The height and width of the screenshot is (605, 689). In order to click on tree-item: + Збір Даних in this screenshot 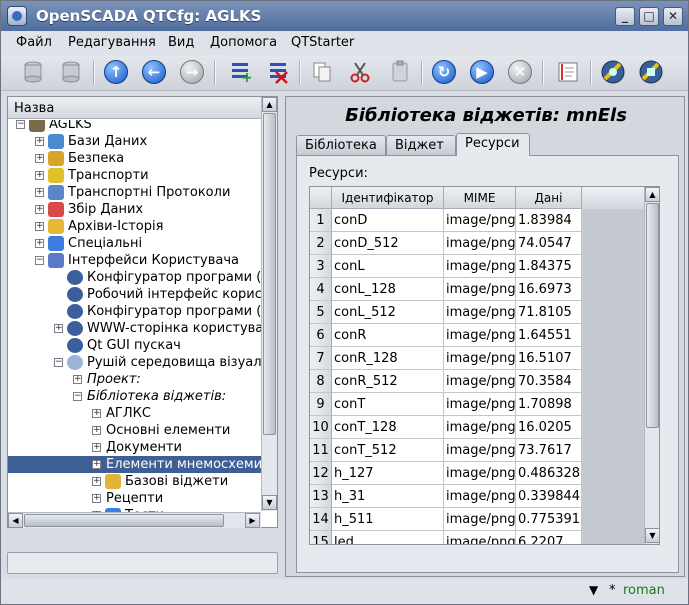, I will do `click(134, 209)`.